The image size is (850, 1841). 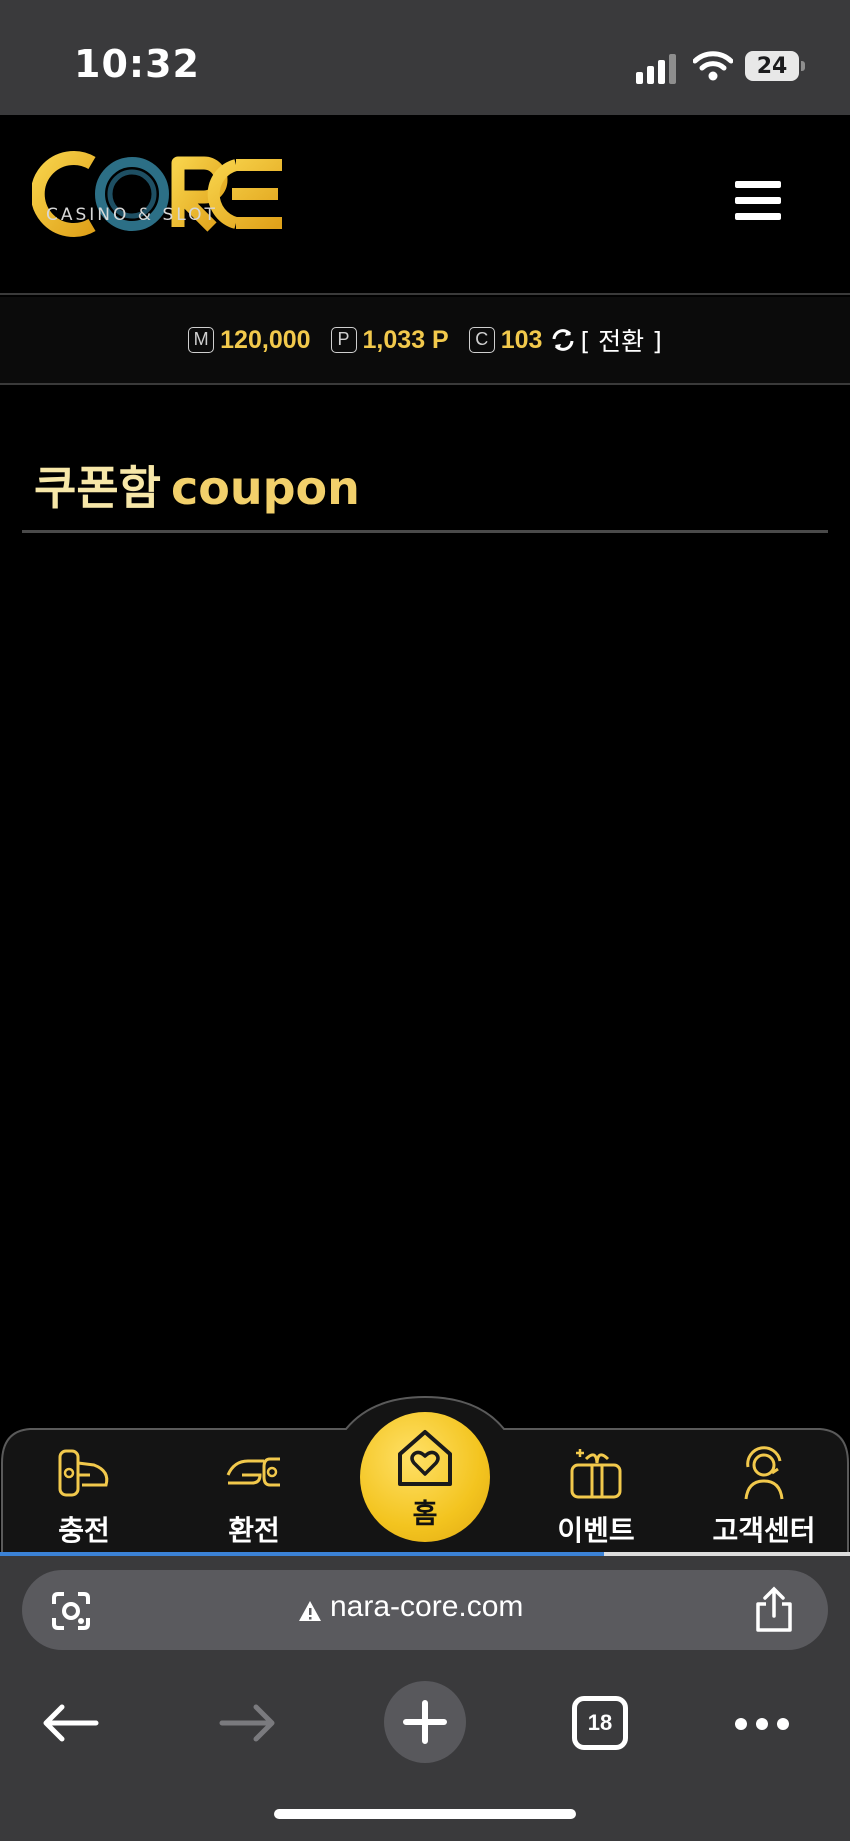 I want to click on nav-item-support: 고객센터, so click(x=764, y=1497).